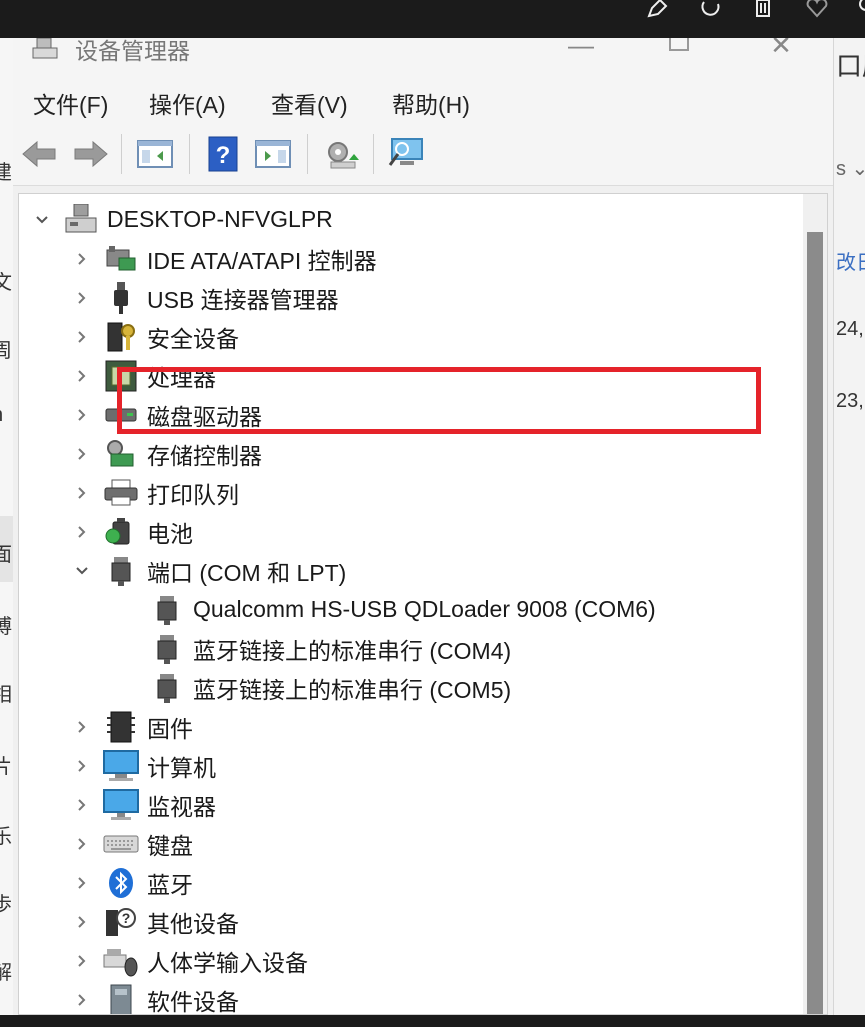  Describe the element at coordinates (193, 923) in the screenshot. I see `tree-item-label: 其他设备` at that location.